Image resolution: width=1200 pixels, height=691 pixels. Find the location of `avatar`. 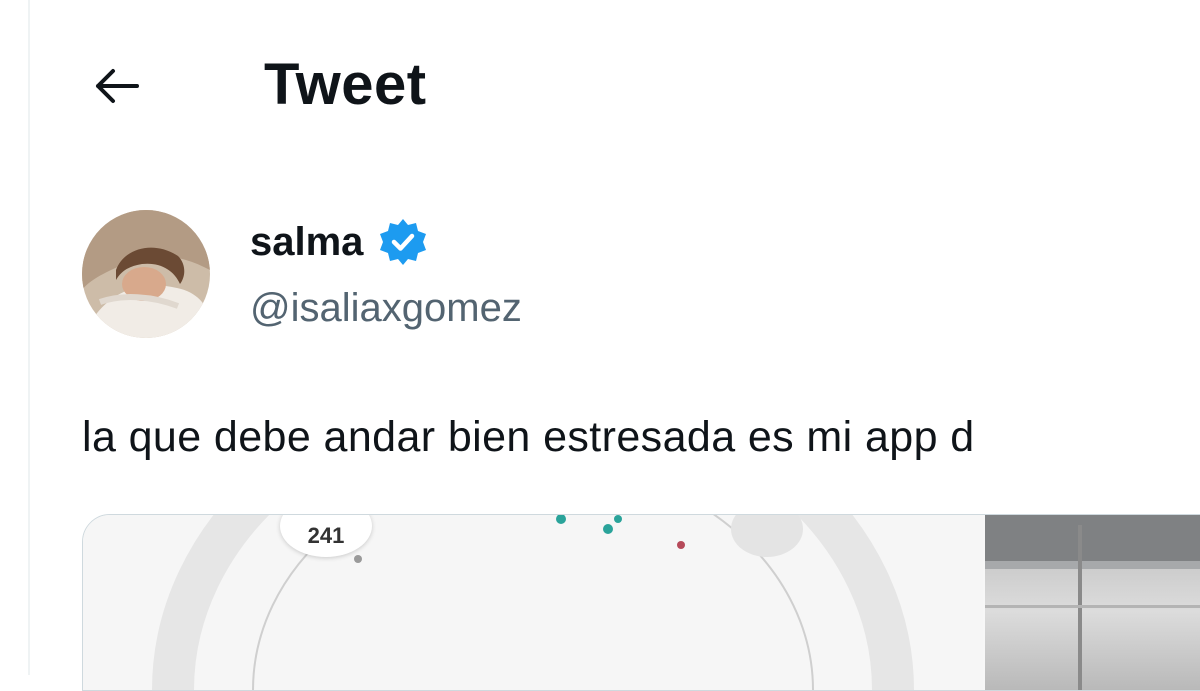

avatar is located at coordinates (146, 274).